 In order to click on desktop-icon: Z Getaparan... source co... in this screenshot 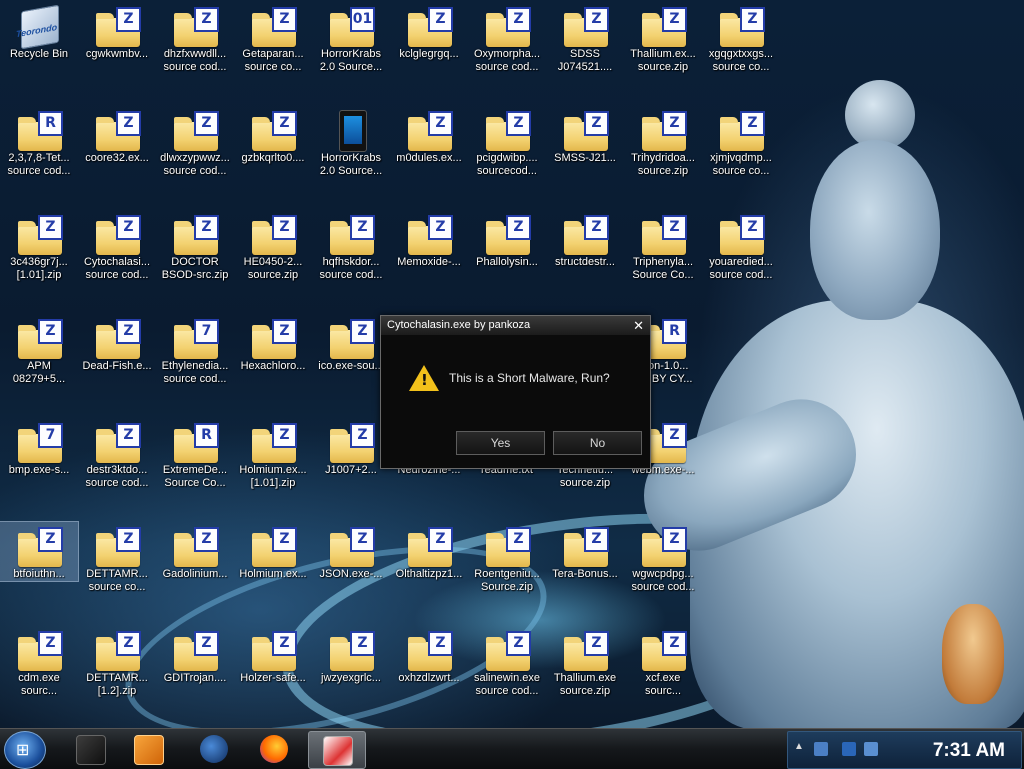, I will do `click(273, 38)`.